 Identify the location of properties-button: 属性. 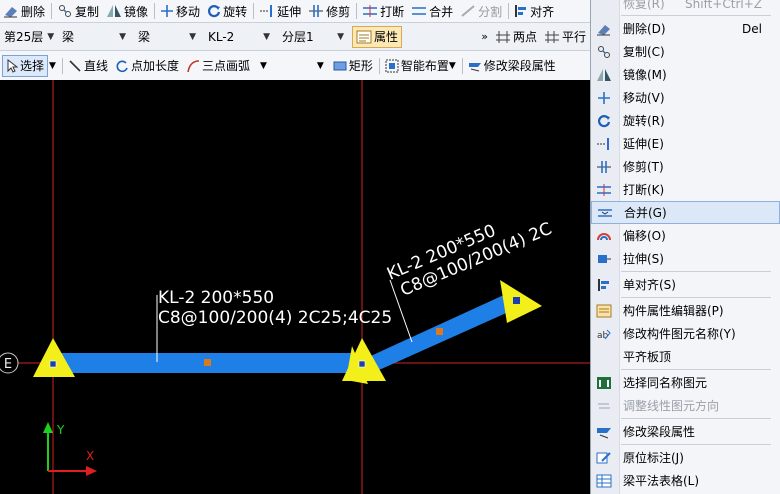
(377, 36).